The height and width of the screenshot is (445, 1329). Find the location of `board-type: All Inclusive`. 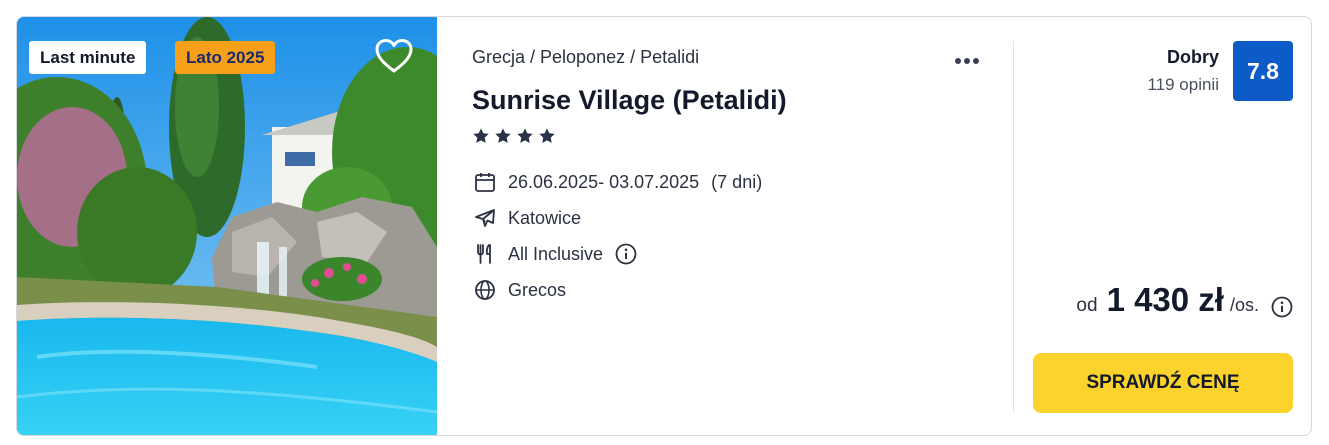

board-type: All Inclusive is located at coordinates (554, 254).